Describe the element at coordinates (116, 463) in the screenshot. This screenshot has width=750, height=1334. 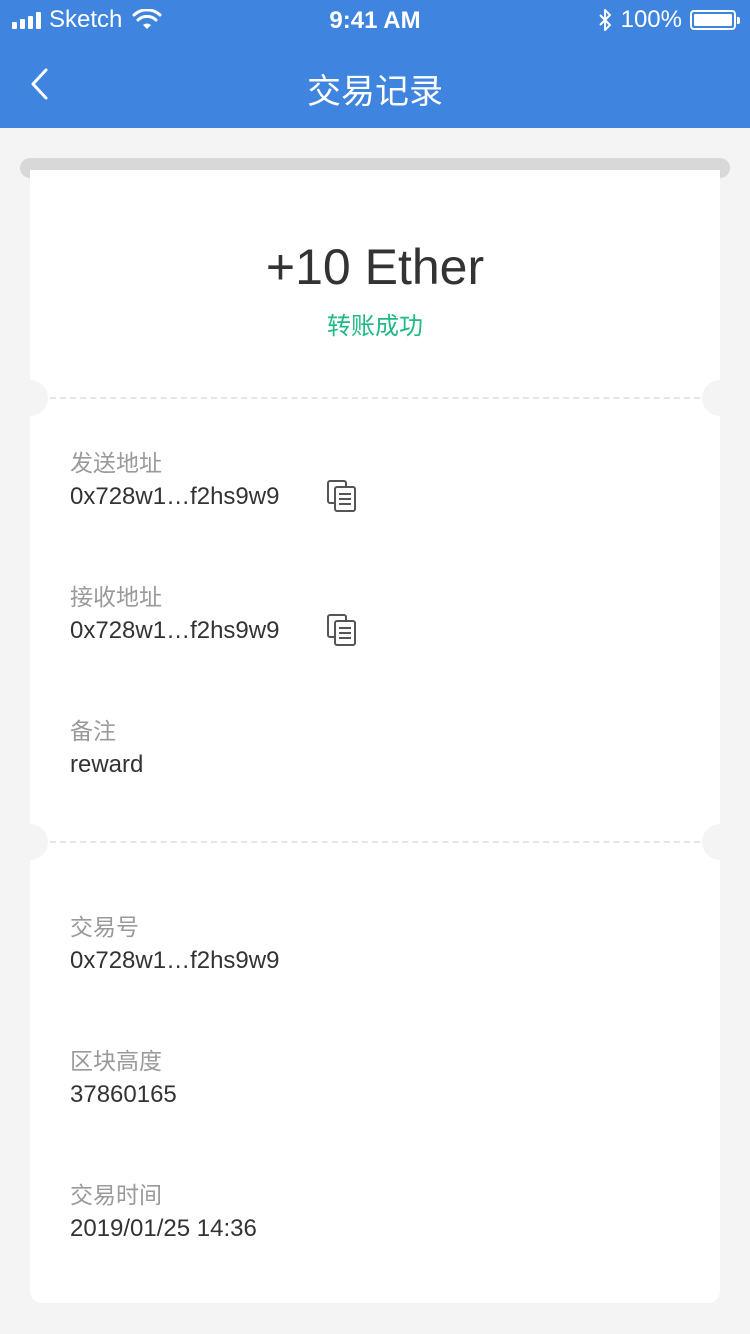
I see `from-label: 发送地址` at that location.